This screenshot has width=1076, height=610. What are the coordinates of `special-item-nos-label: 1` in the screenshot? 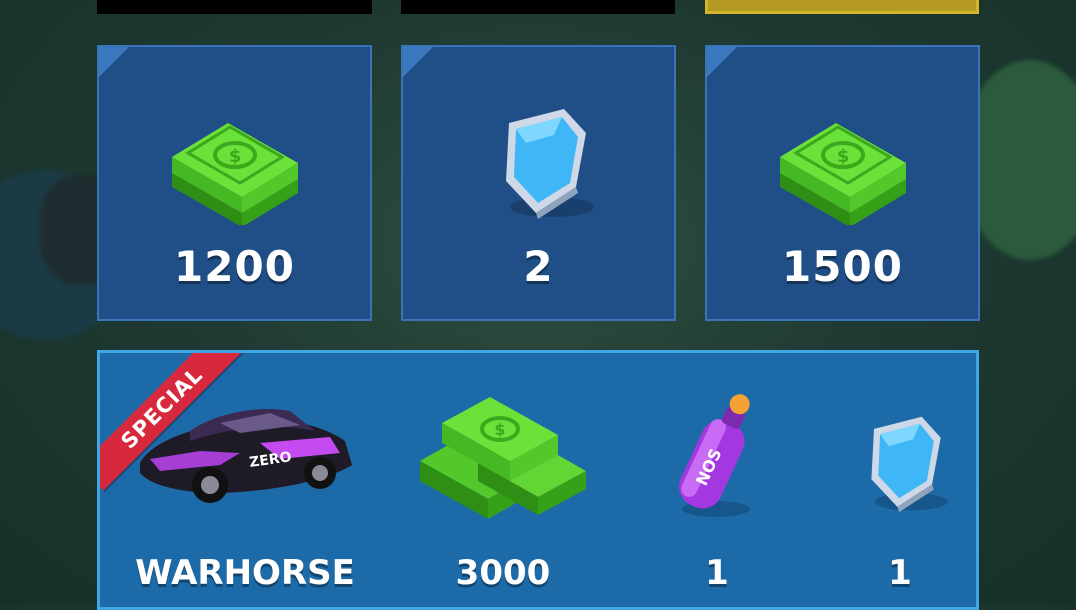 It's located at (717, 573).